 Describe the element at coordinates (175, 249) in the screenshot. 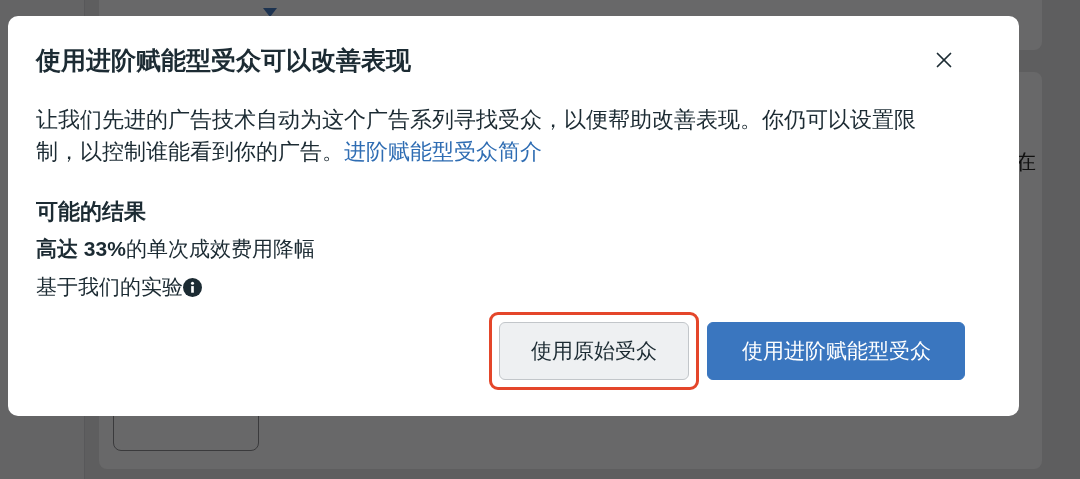

I see `result-text: 高达 33%的单次成效费用降幅` at that location.